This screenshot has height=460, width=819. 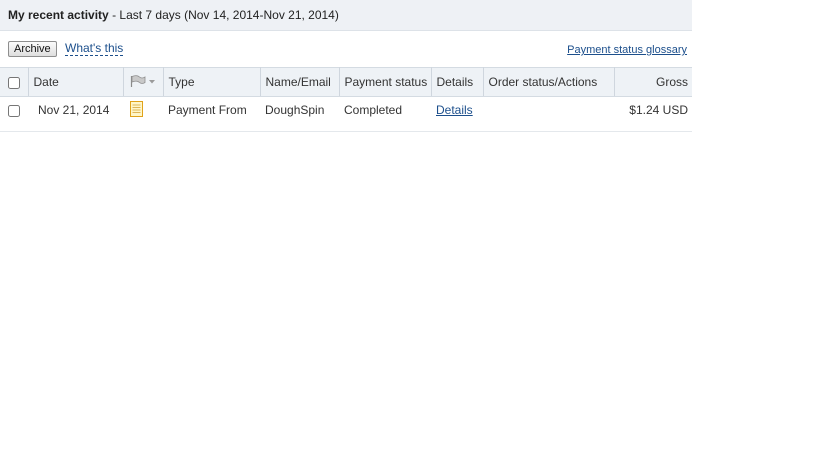 I want to click on row-order-status, so click(x=548, y=110).